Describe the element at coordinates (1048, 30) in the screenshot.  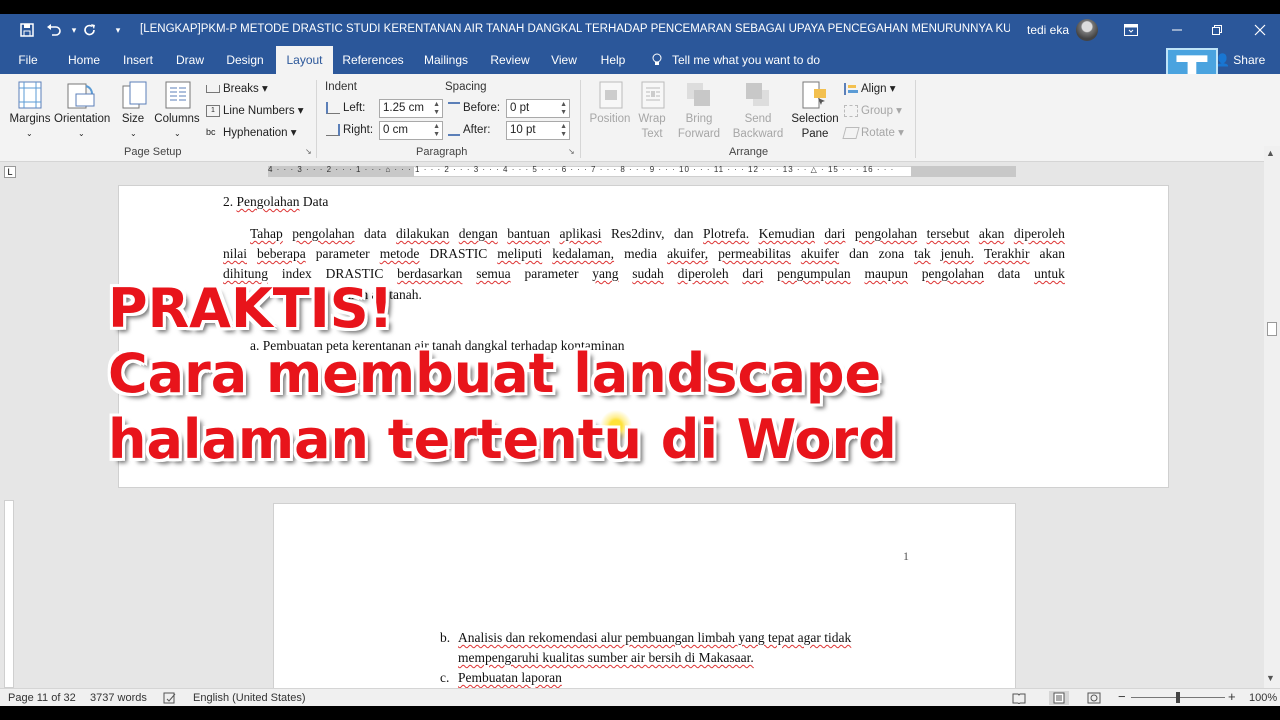
I see `user-name: tedi eka` at that location.